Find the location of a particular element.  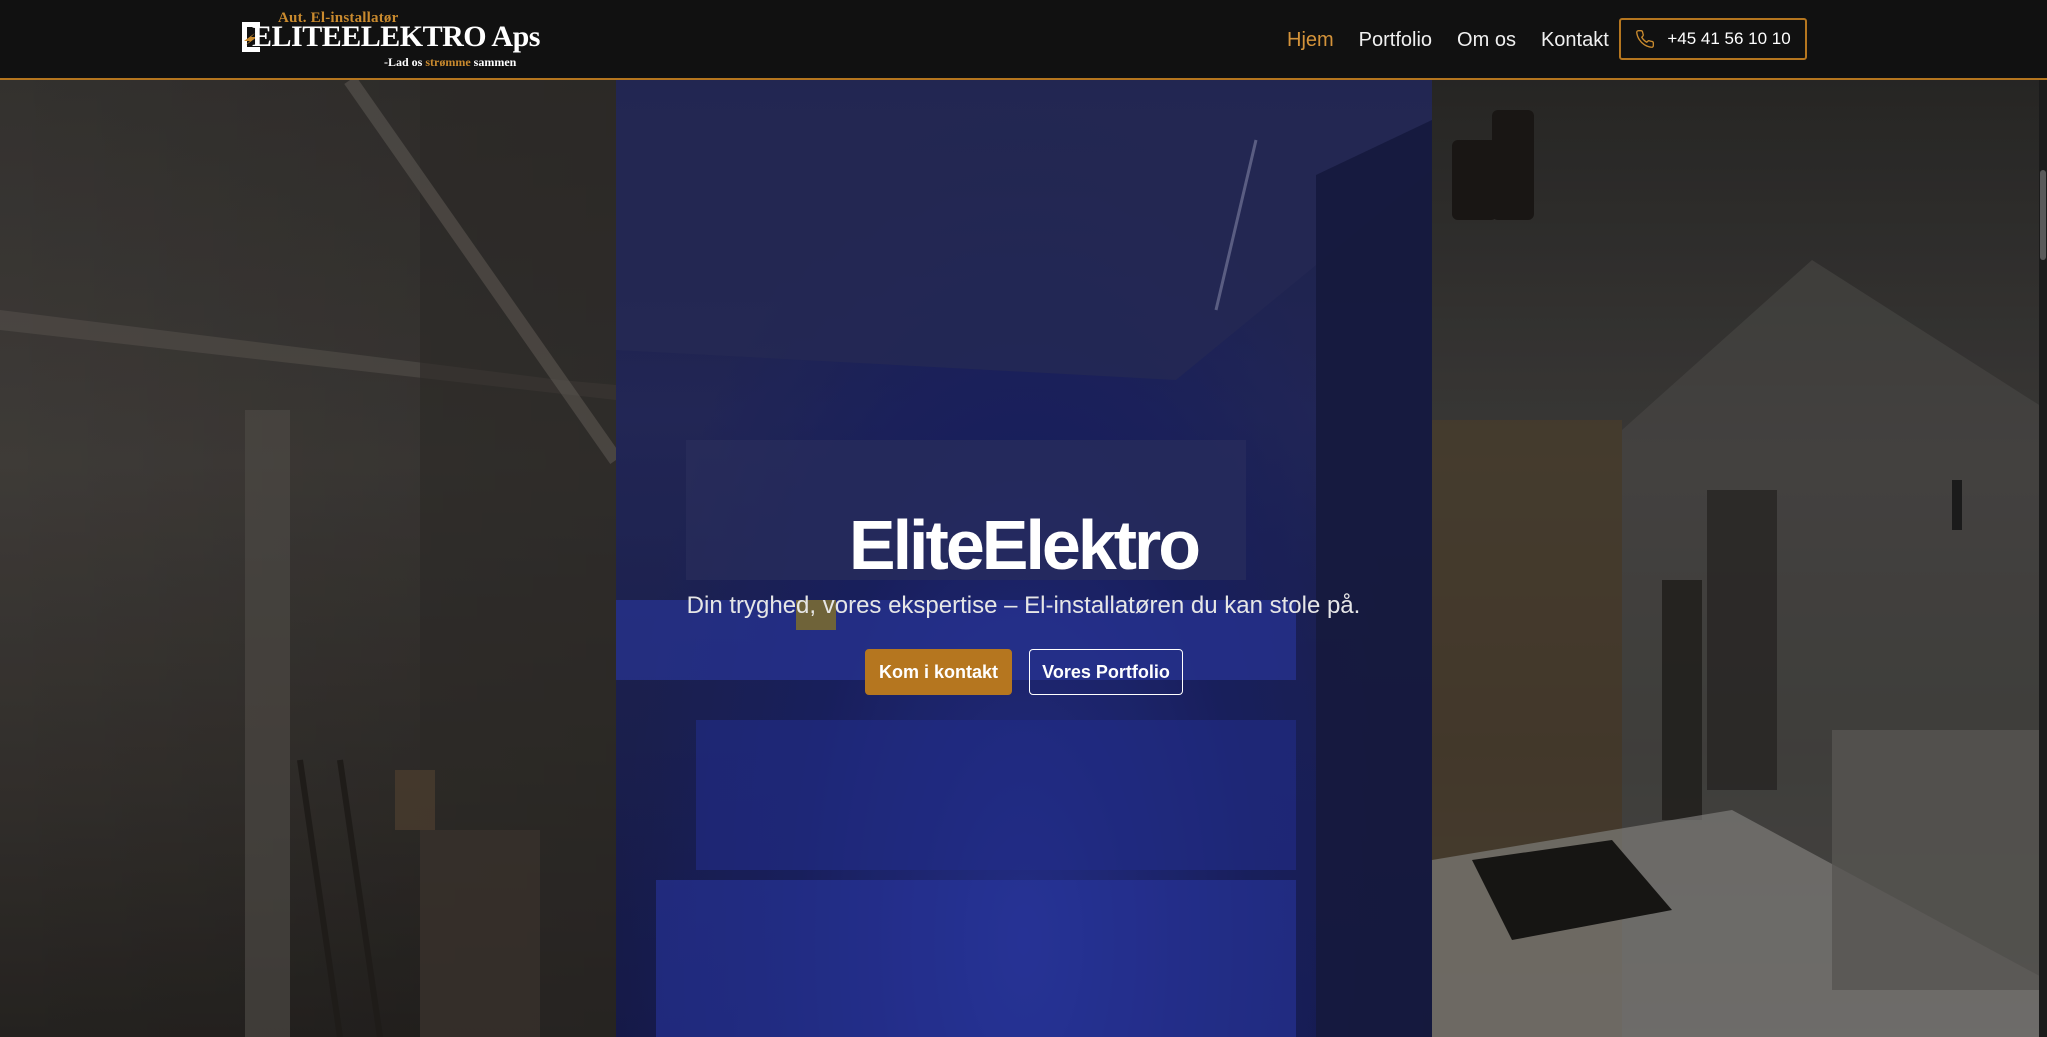

phone-number: +45 41 56 10 10 is located at coordinates (1729, 38).